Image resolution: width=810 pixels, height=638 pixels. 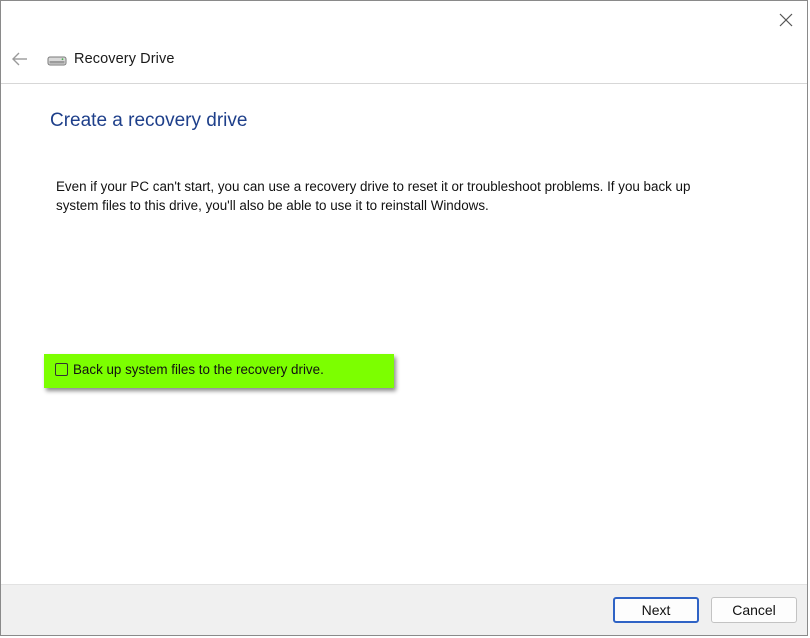 I want to click on close-icon, so click(x=786, y=20).